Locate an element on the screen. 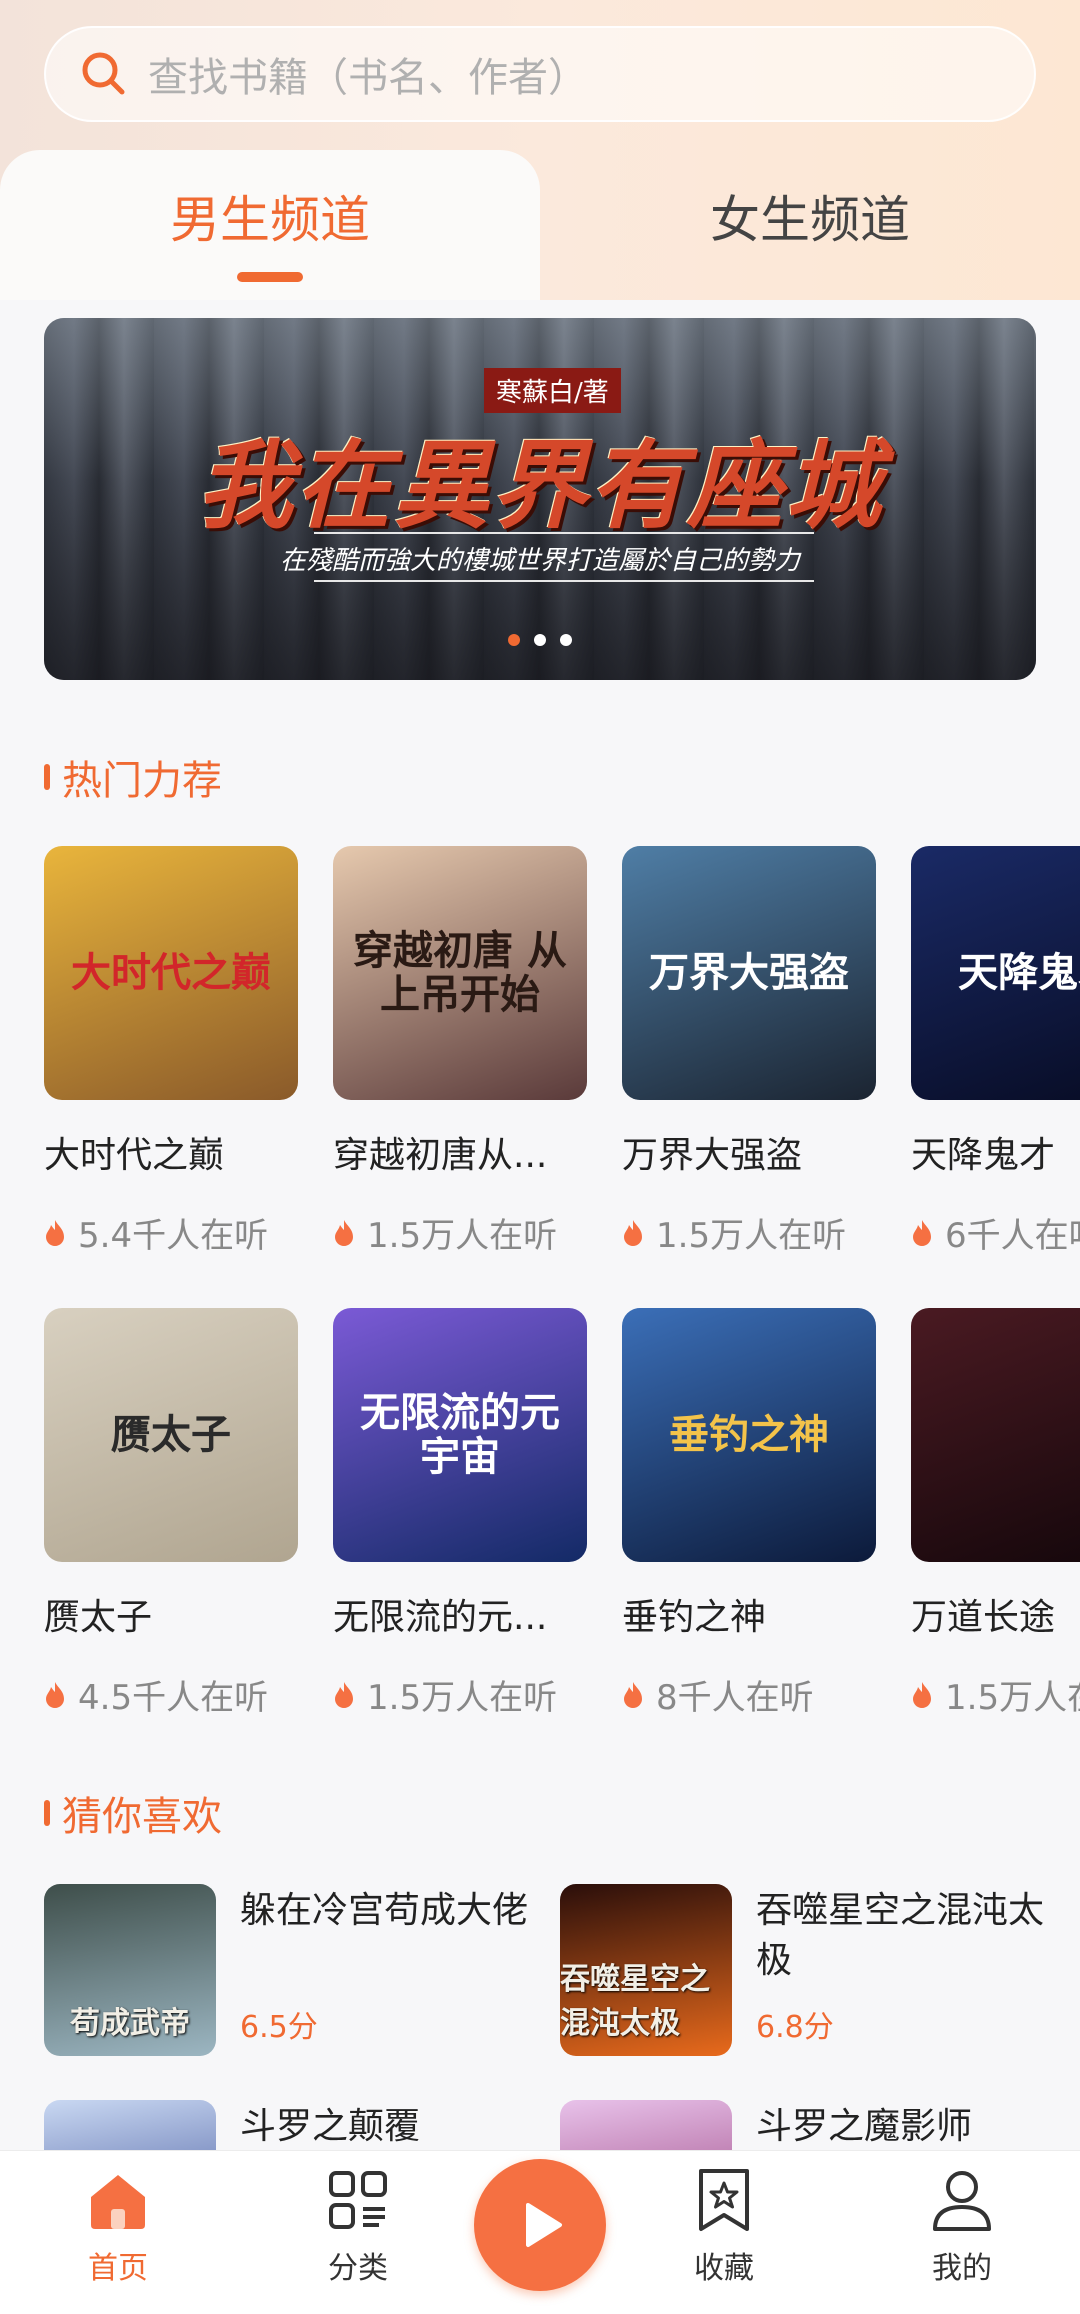  book-cover-text: 穿越初唐 从上吊开始 is located at coordinates (460, 972).